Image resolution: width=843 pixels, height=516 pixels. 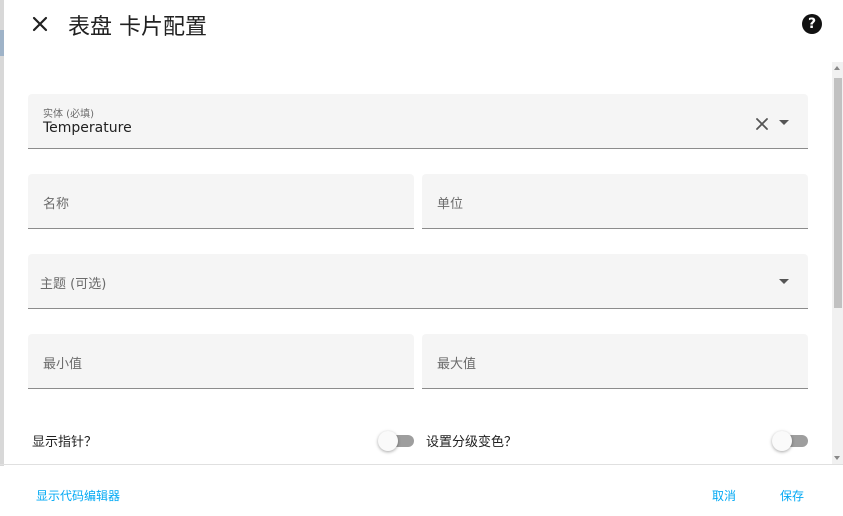 I want to click on min-field: 最小值, so click(x=221, y=361).